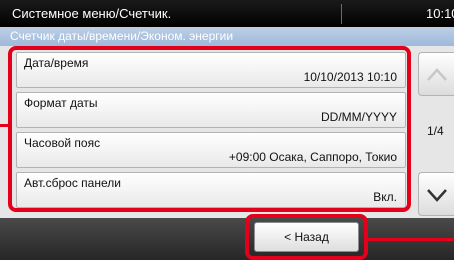 The height and width of the screenshot is (260, 454). I want to click on scroll-up-button, so click(436, 74).